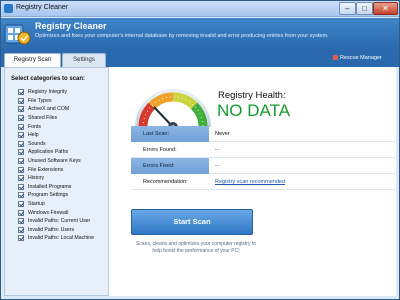  Describe the element at coordinates (254, 110) in the screenshot. I see `registry-health-value: NO DATA` at that location.